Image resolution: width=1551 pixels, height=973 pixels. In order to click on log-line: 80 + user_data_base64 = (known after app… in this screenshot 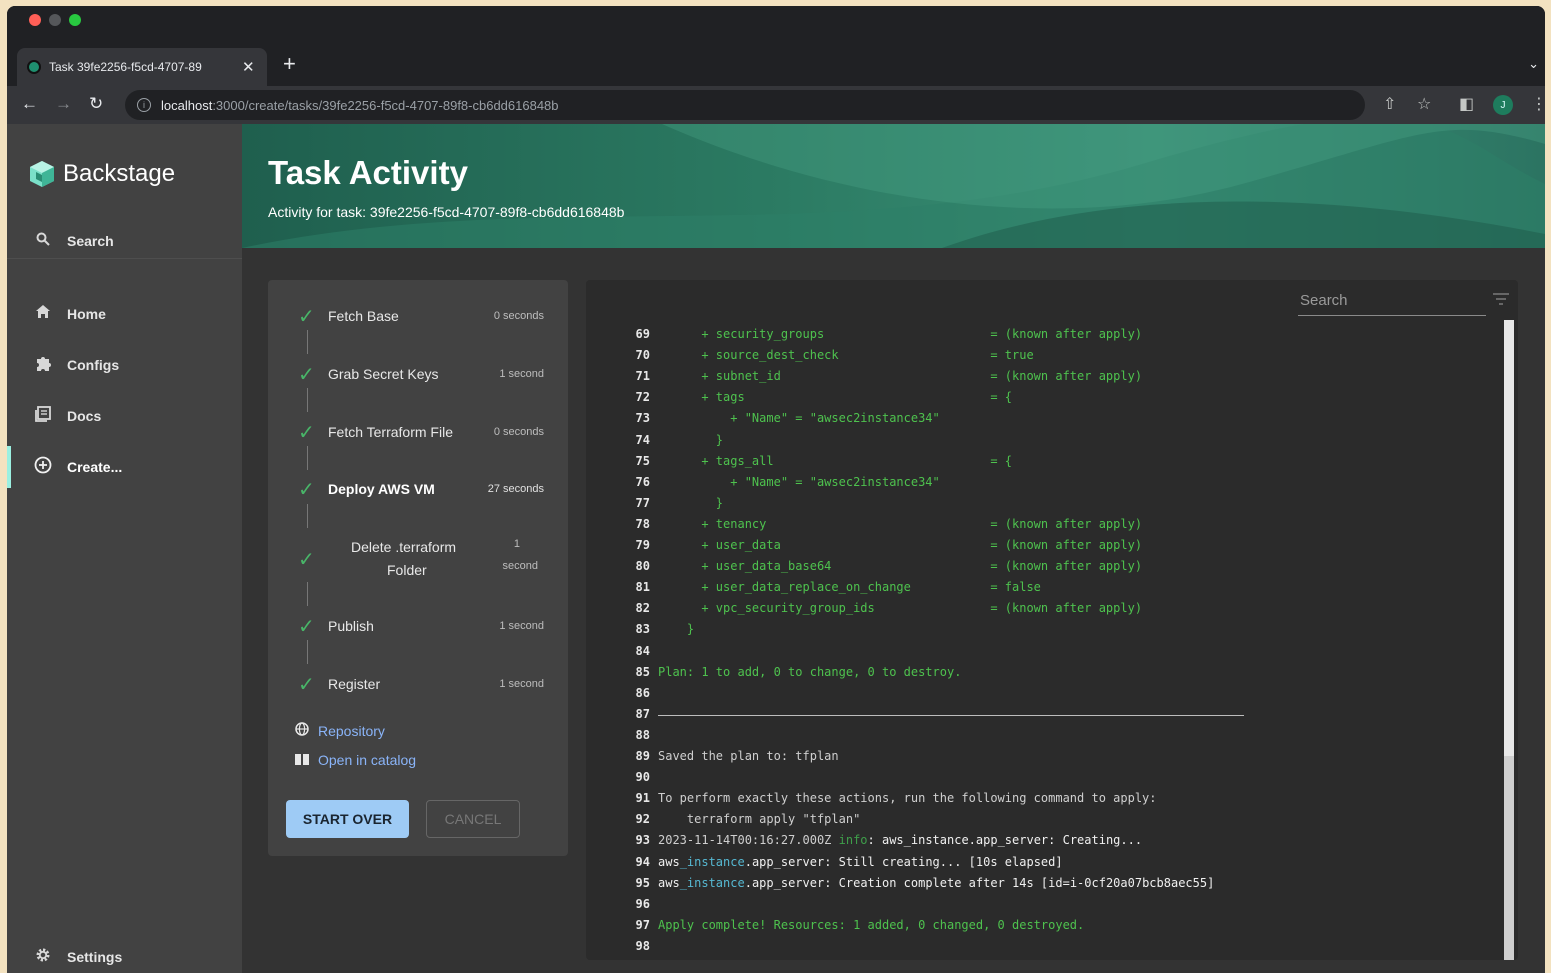, I will do `click(1036, 566)`.